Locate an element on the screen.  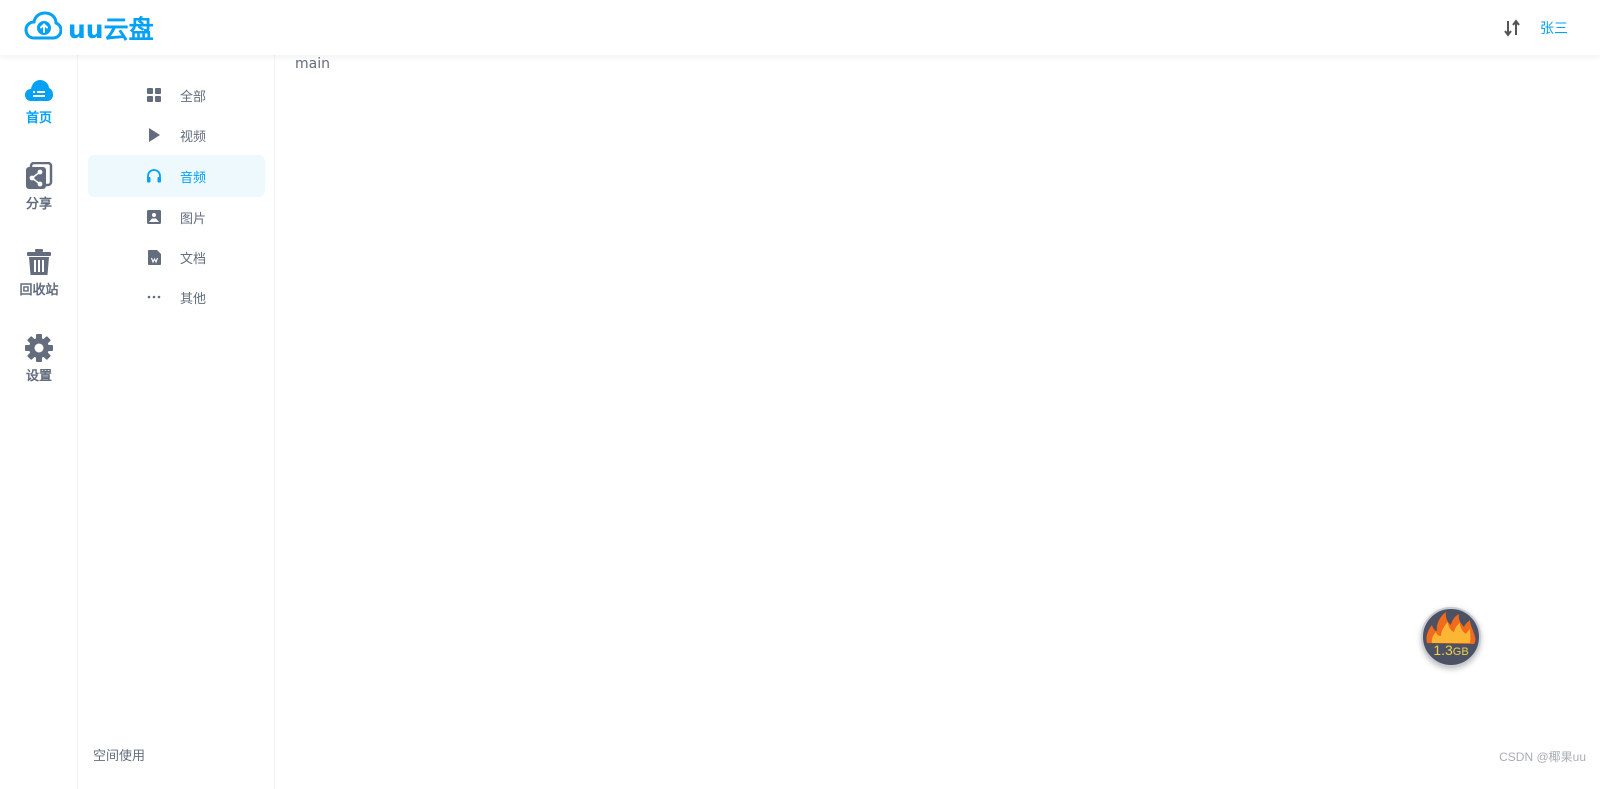
category-video: 视频 is located at coordinates (176, 135).